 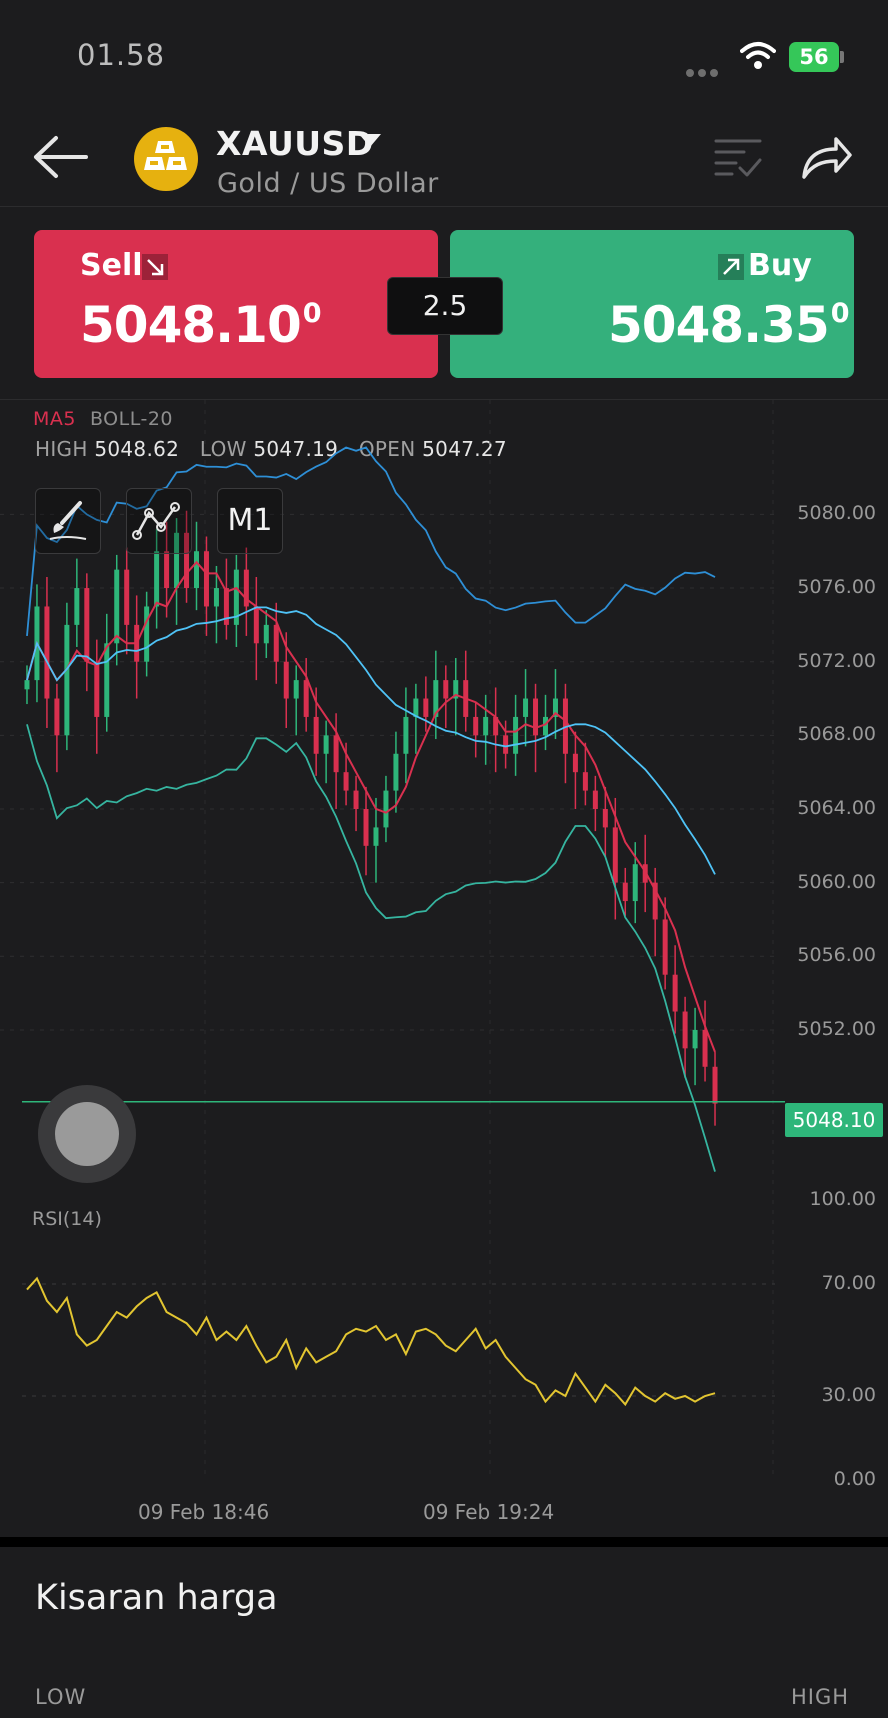 What do you see at coordinates (156, 1598) in the screenshot?
I see `price-range-title: Kisaran harga` at bounding box center [156, 1598].